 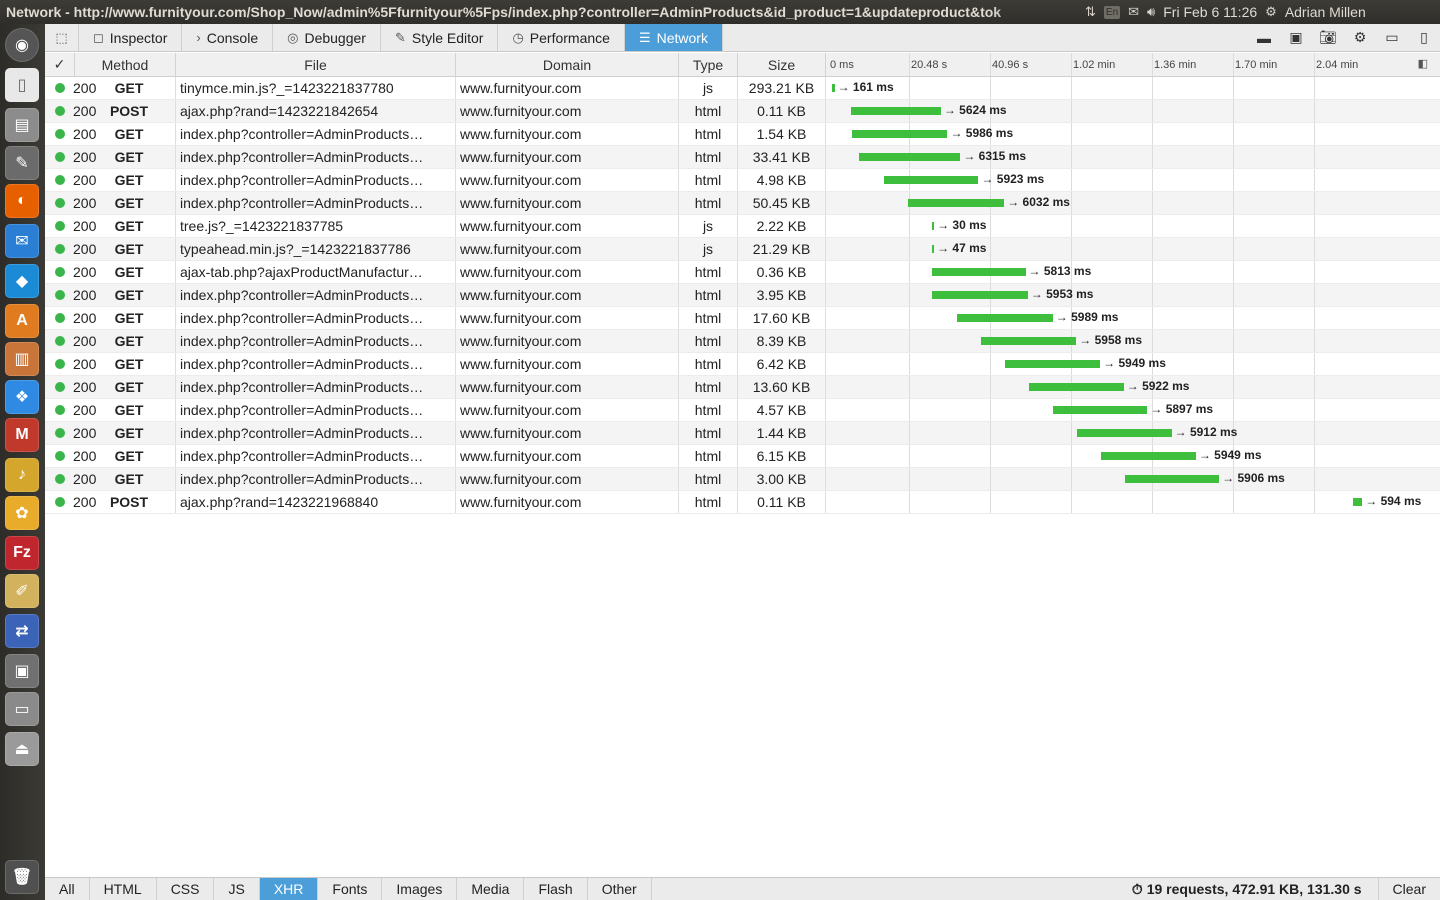 What do you see at coordinates (1071, 64) in the screenshot?
I see `timeline-tick-line` at bounding box center [1071, 64].